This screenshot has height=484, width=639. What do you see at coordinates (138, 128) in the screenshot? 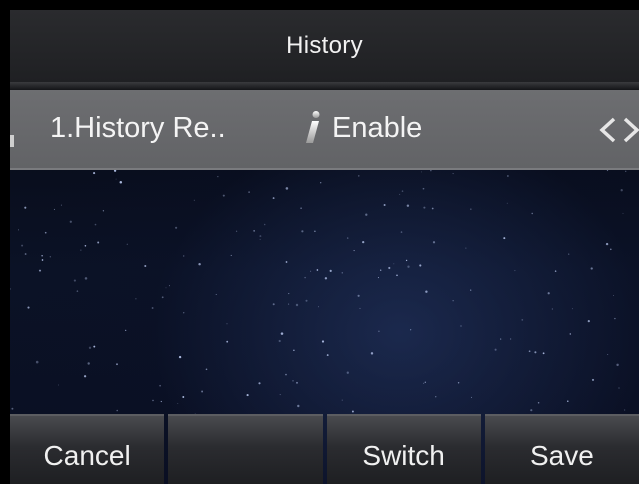
I see `setting-label: 1.History Re..` at bounding box center [138, 128].